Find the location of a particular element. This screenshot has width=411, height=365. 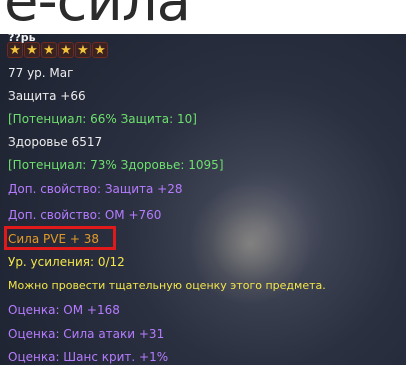

defense-stat: Защита +66 is located at coordinates (47, 96).